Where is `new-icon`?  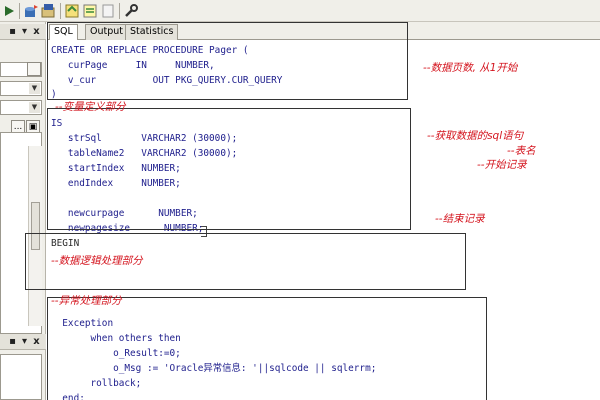 new-icon is located at coordinates (72, 11).